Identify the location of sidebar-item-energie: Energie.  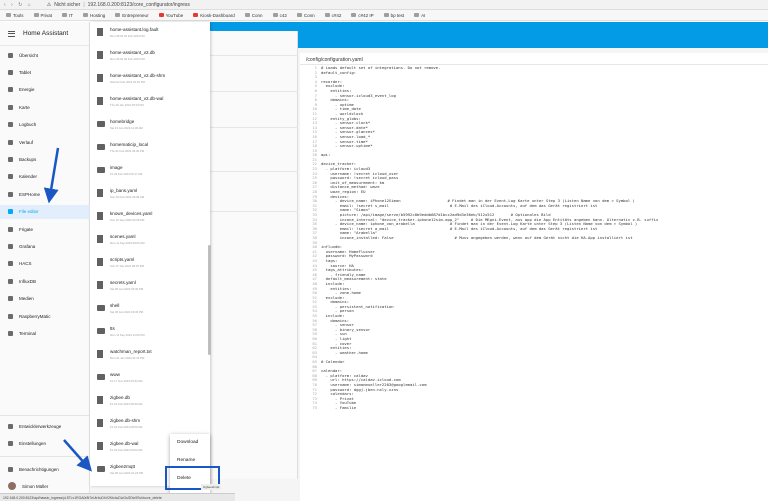
(45, 90).